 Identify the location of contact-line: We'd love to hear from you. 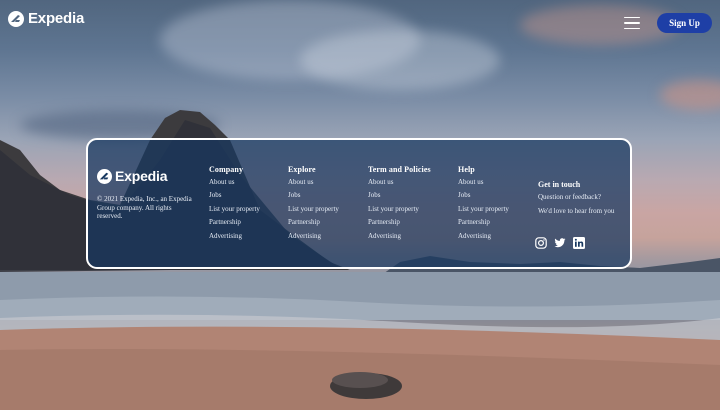
(576, 211).